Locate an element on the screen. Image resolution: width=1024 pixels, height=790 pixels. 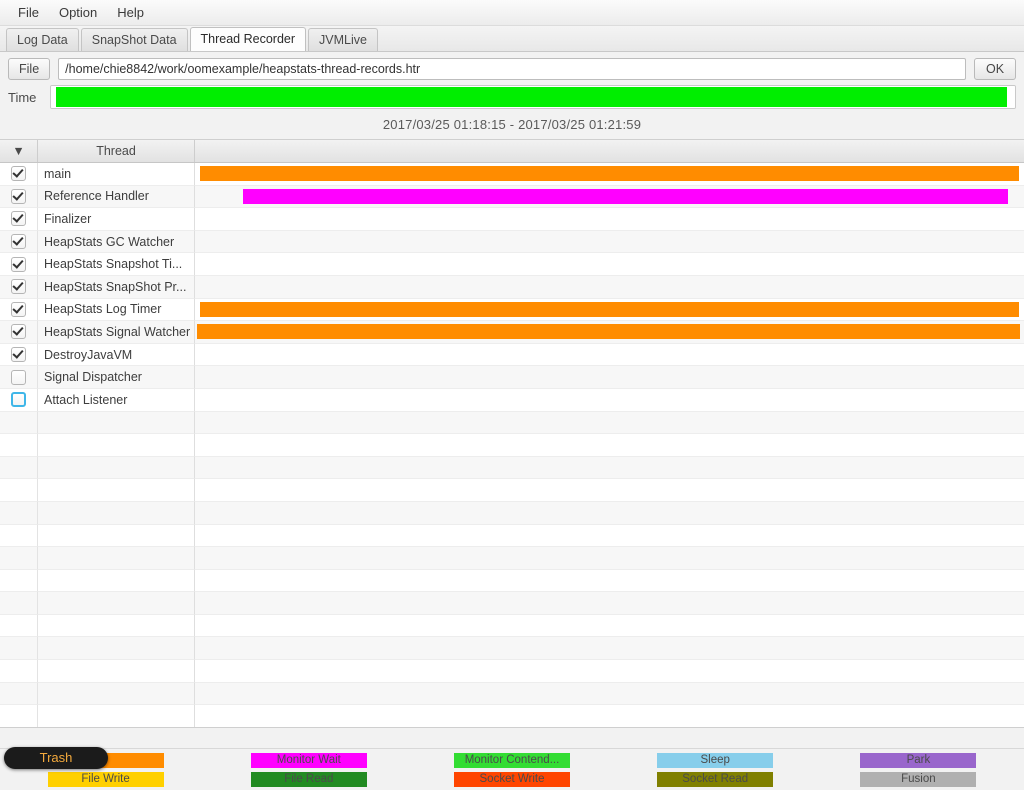
legend-cell: File Write is located at coordinates (105, 779).